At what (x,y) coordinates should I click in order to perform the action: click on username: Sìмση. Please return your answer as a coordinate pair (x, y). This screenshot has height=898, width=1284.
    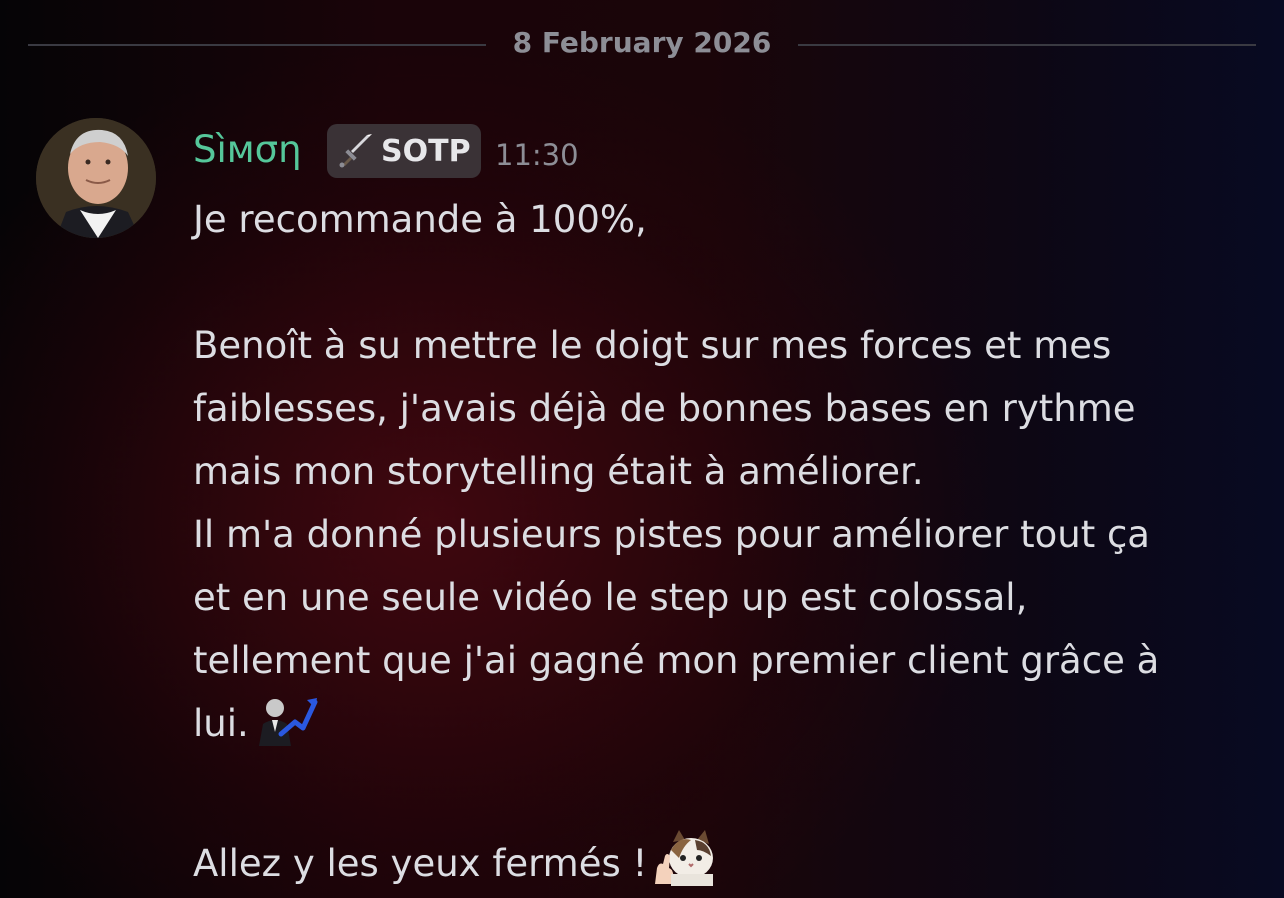
    Looking at the image, I should click on (247, 149).